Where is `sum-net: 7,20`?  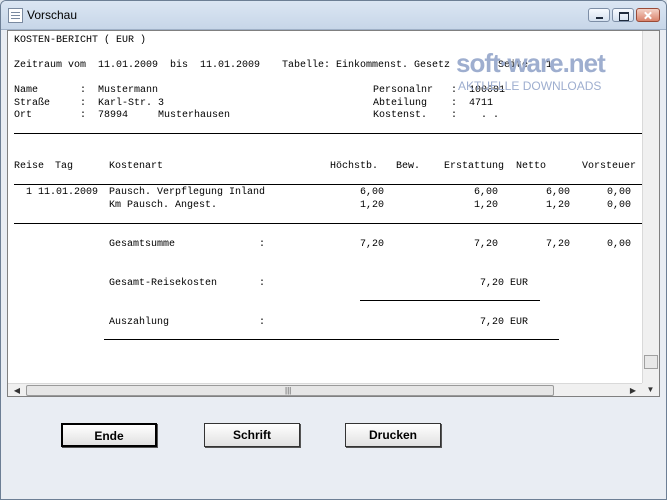
sum-net: 7,20 is located at coordinates (557, 244).